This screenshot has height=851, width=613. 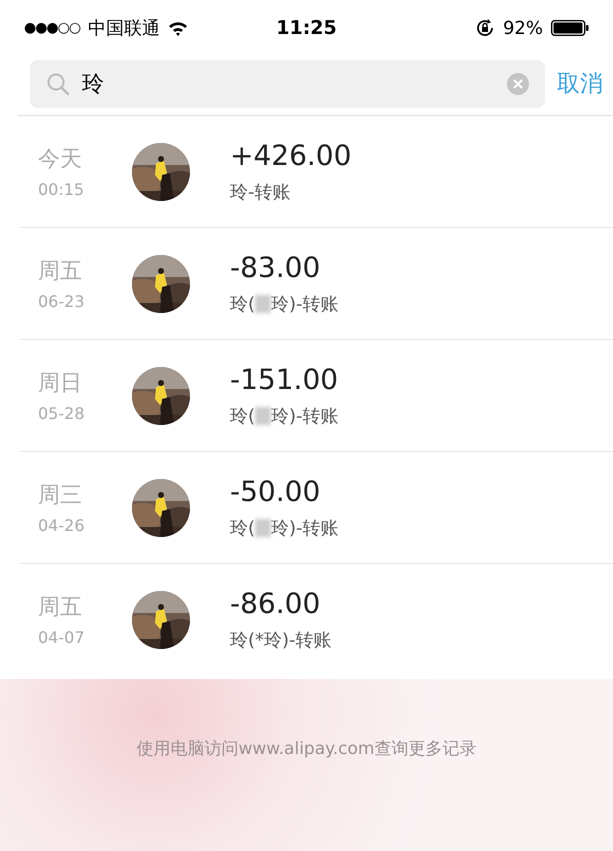 I want to click on transaction-row: 今天 00:15 +426.00 玲-转账, so click(x=316, y=172).